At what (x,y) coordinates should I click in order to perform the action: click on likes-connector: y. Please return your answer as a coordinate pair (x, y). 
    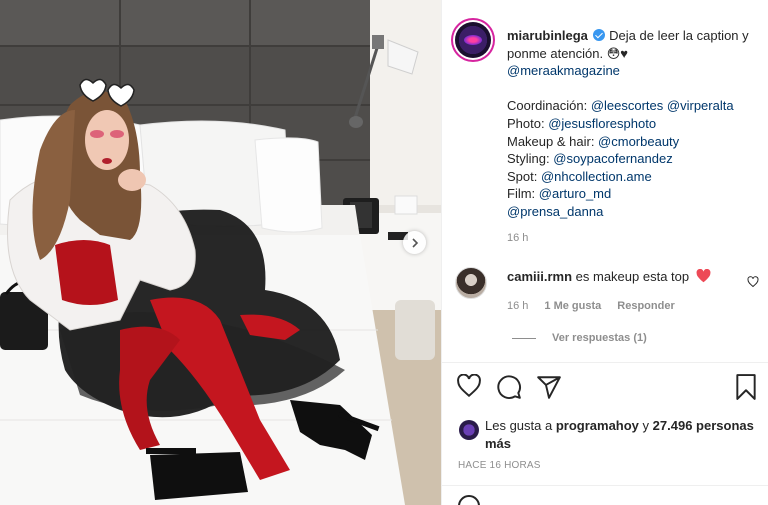
    Looking at the image, I should click on (646, 425).